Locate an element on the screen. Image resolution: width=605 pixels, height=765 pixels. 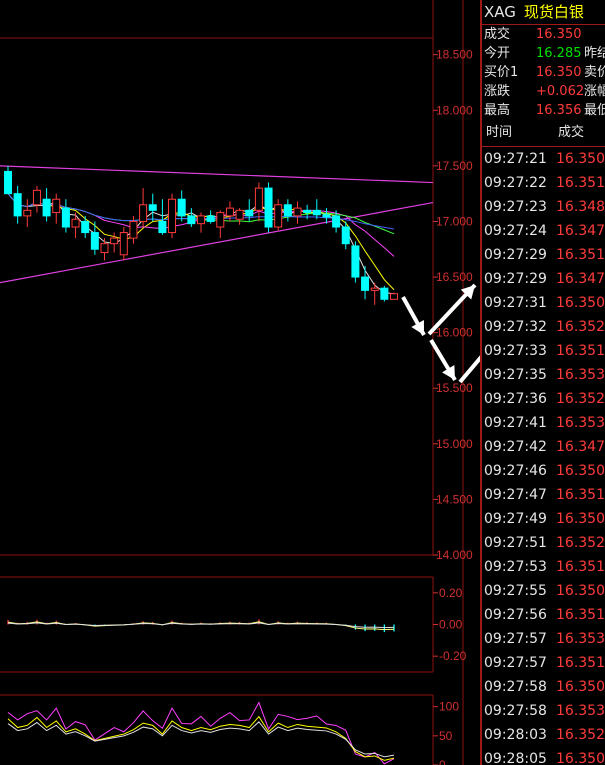
tick-price: 16.347 is located at coordinates (580, 231).